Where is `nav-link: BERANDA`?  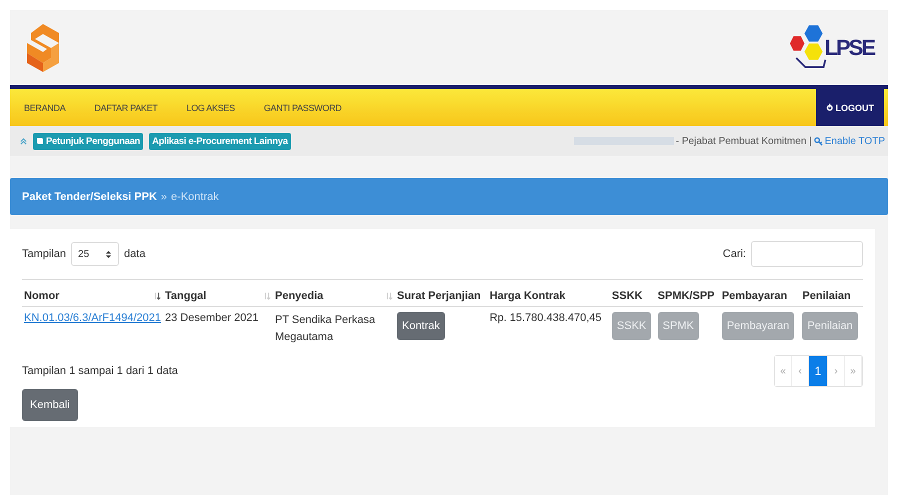 nav-link: BERANDA is located at coordinates (45, 107).